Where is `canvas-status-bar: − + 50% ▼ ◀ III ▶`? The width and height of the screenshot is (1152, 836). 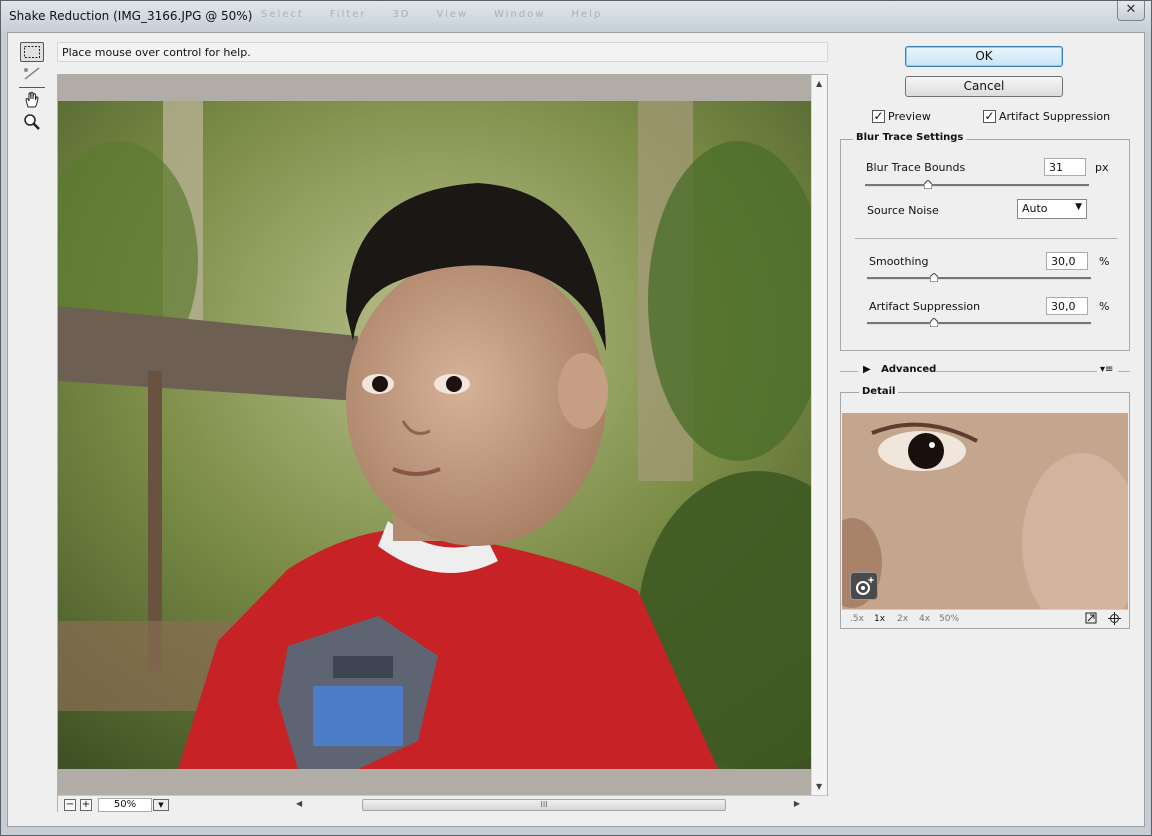 canvas-status-bar: − + 50% ▼ ◀ III ▶ is located at coordinates (443, 803).